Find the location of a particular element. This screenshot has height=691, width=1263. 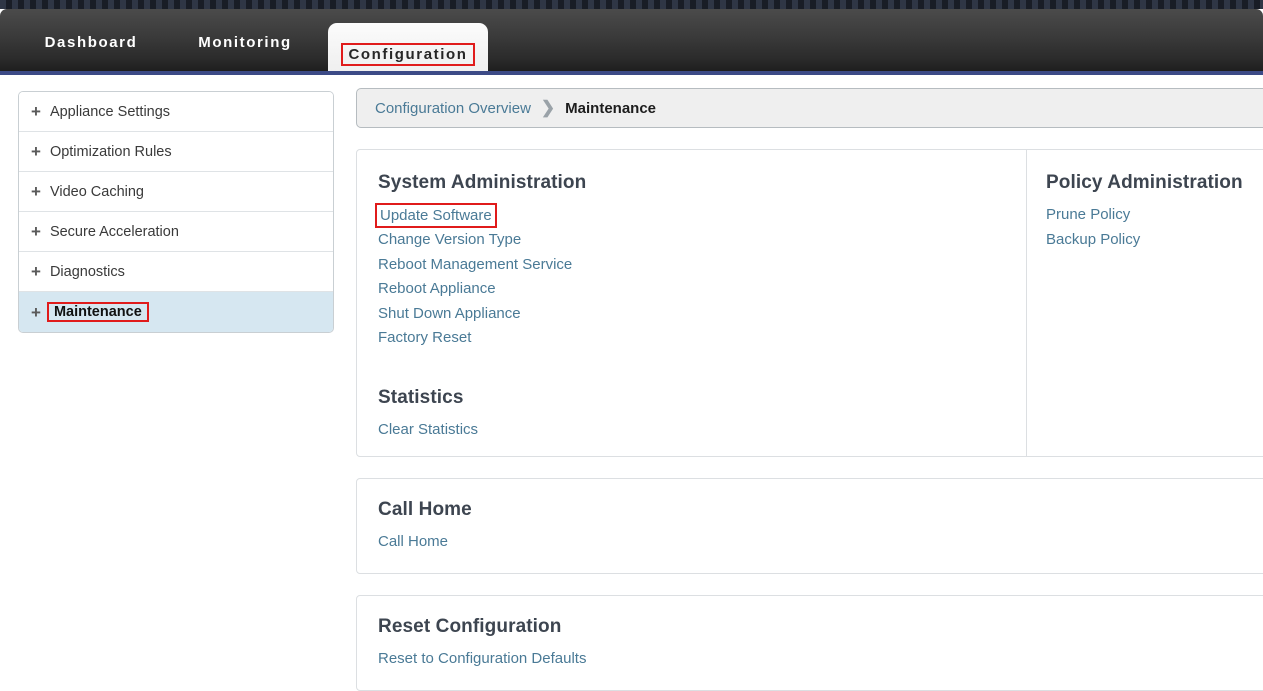

sidebar-item-label: Diagnostics is located at coordinates (87, 271).